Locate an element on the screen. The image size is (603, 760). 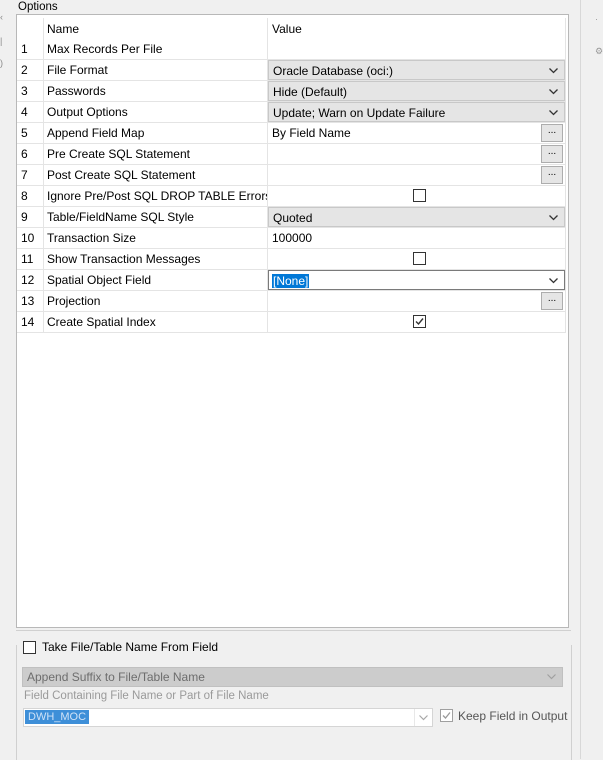
grid-row: 9 Table/FieldName SQL Style Quoted is located at coordinates (291, 217).